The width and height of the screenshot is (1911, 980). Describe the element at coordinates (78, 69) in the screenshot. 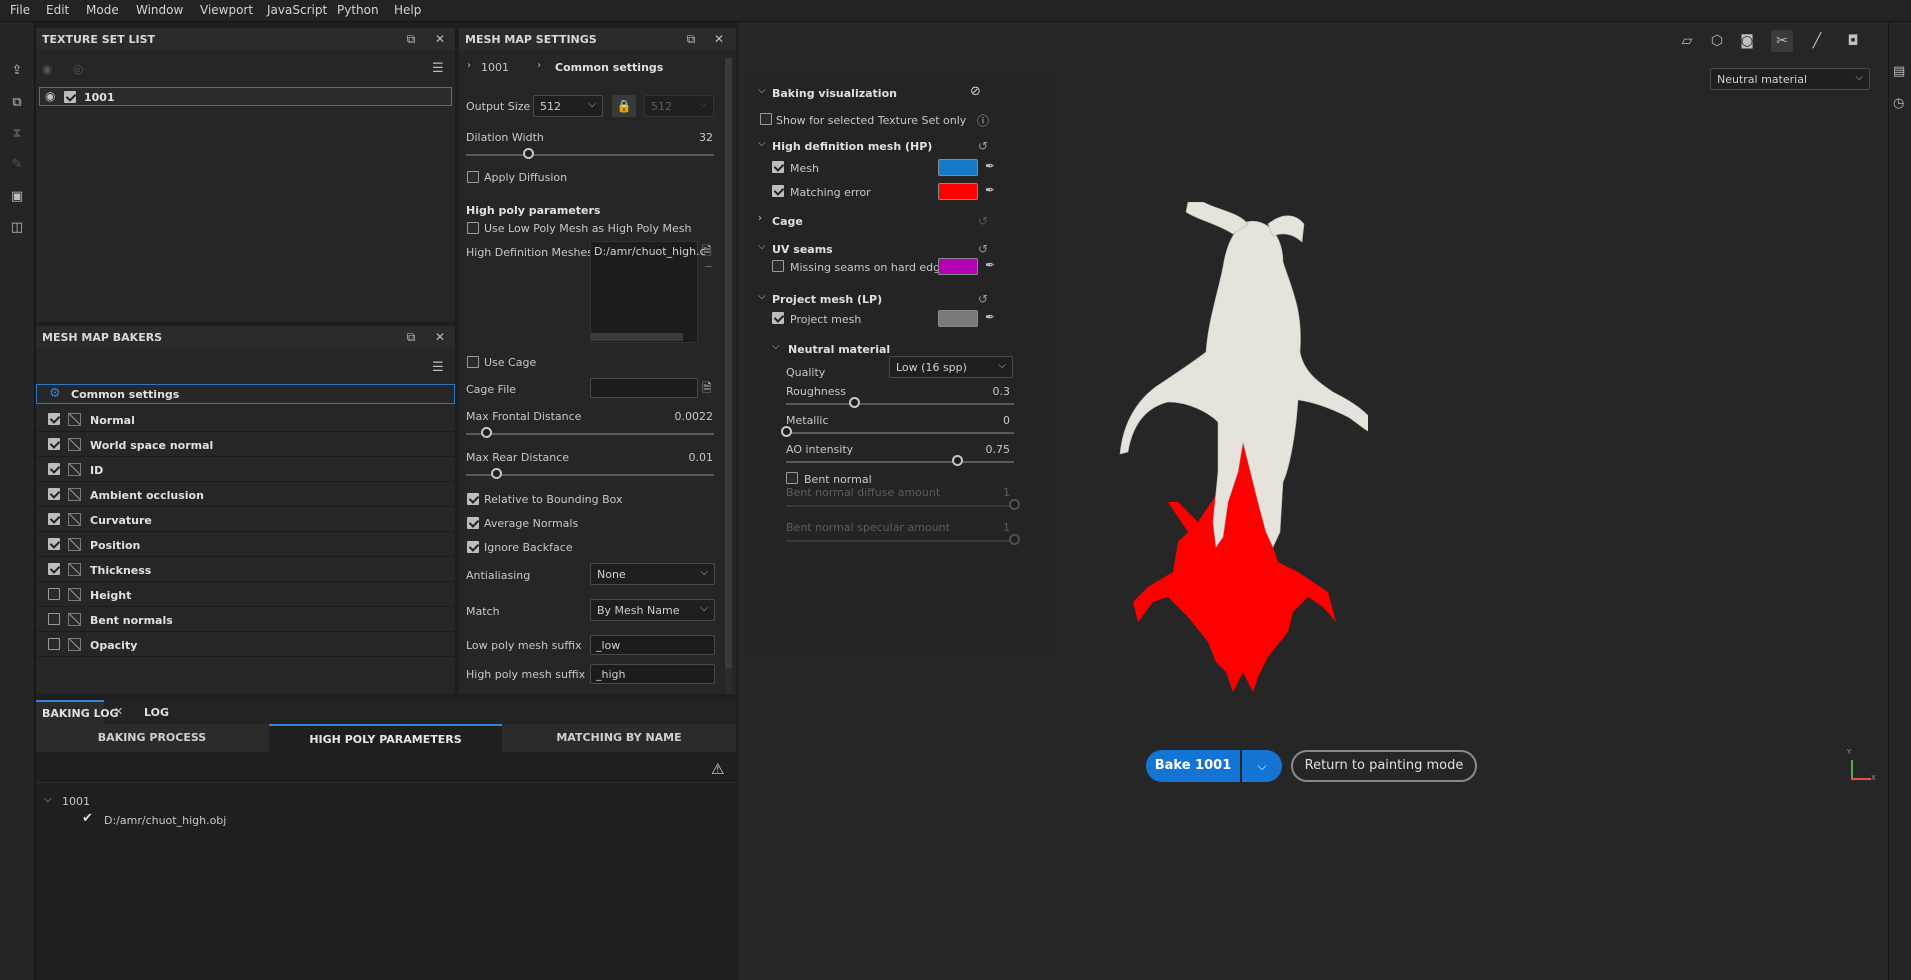

I see `eye-outline-icon: ◎` at that location.